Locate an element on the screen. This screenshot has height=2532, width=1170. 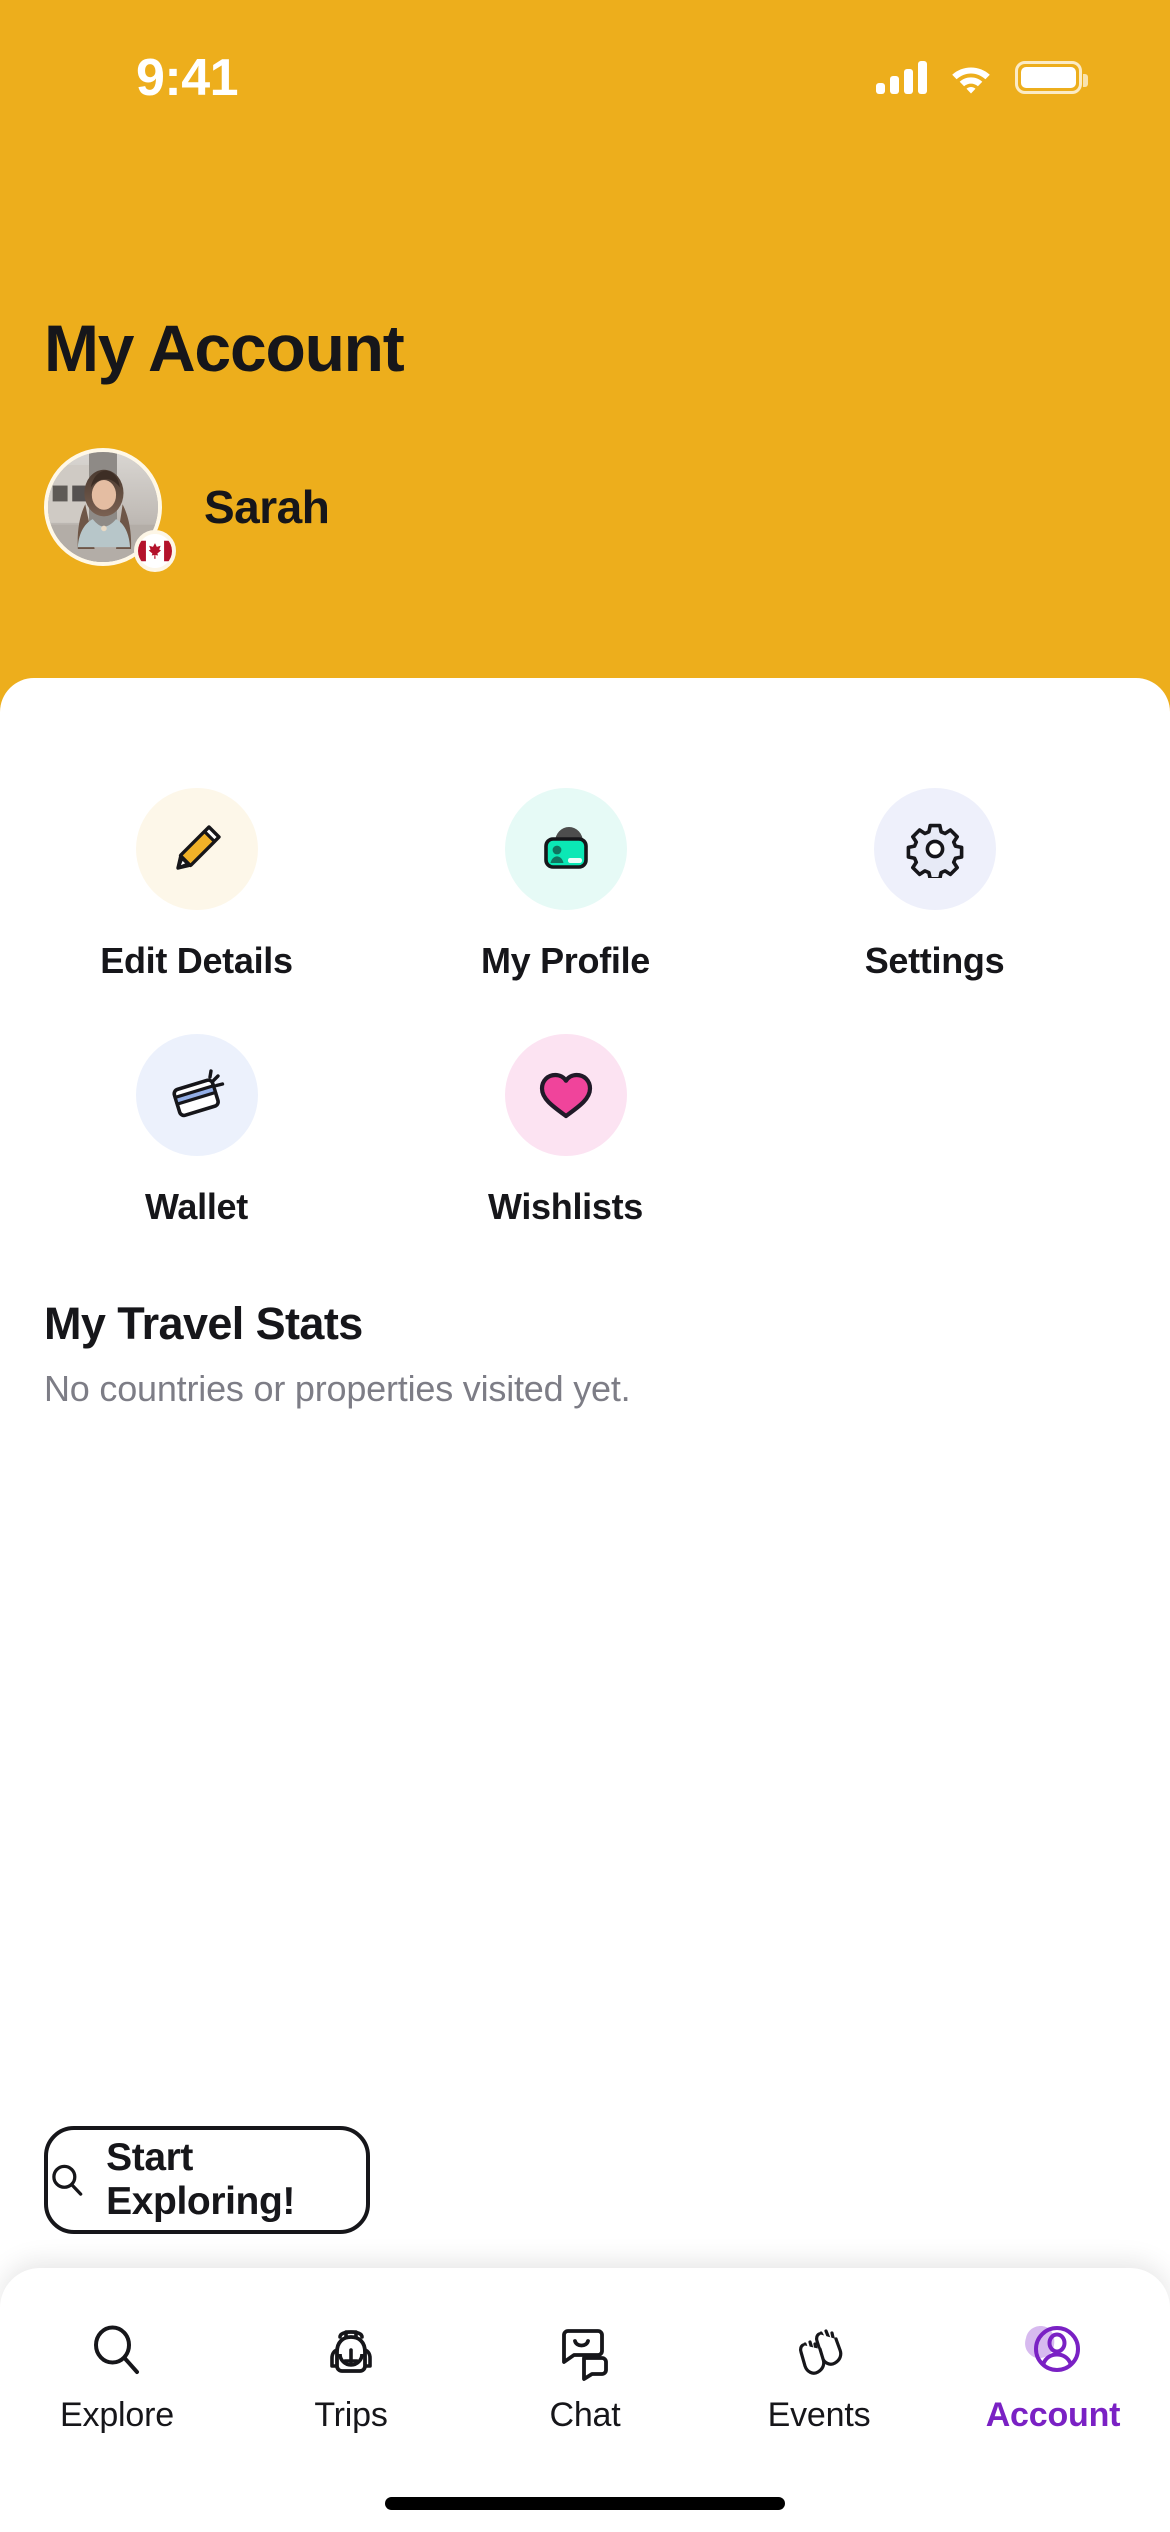
backpack-icon is located at coordinates (351, 2351).